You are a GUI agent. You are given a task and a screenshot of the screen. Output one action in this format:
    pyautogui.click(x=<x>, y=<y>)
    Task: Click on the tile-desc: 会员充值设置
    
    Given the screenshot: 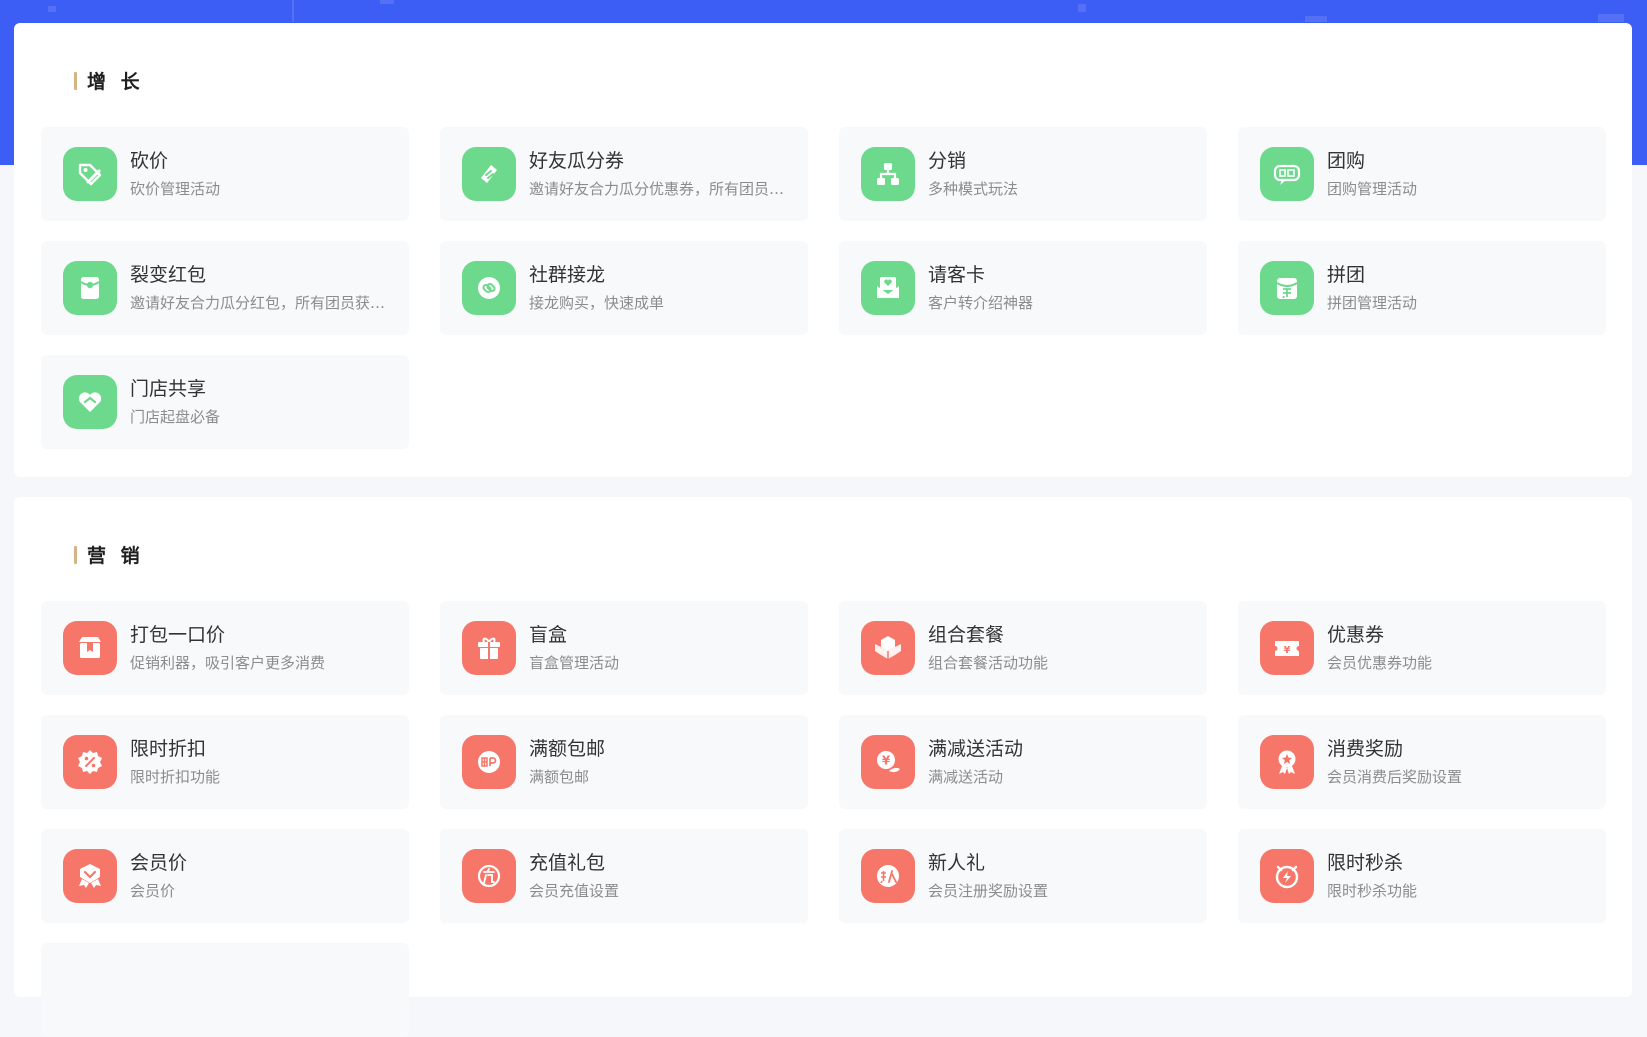 What is the action you would take?
    pyautogui.click(x=574, y=891)
    